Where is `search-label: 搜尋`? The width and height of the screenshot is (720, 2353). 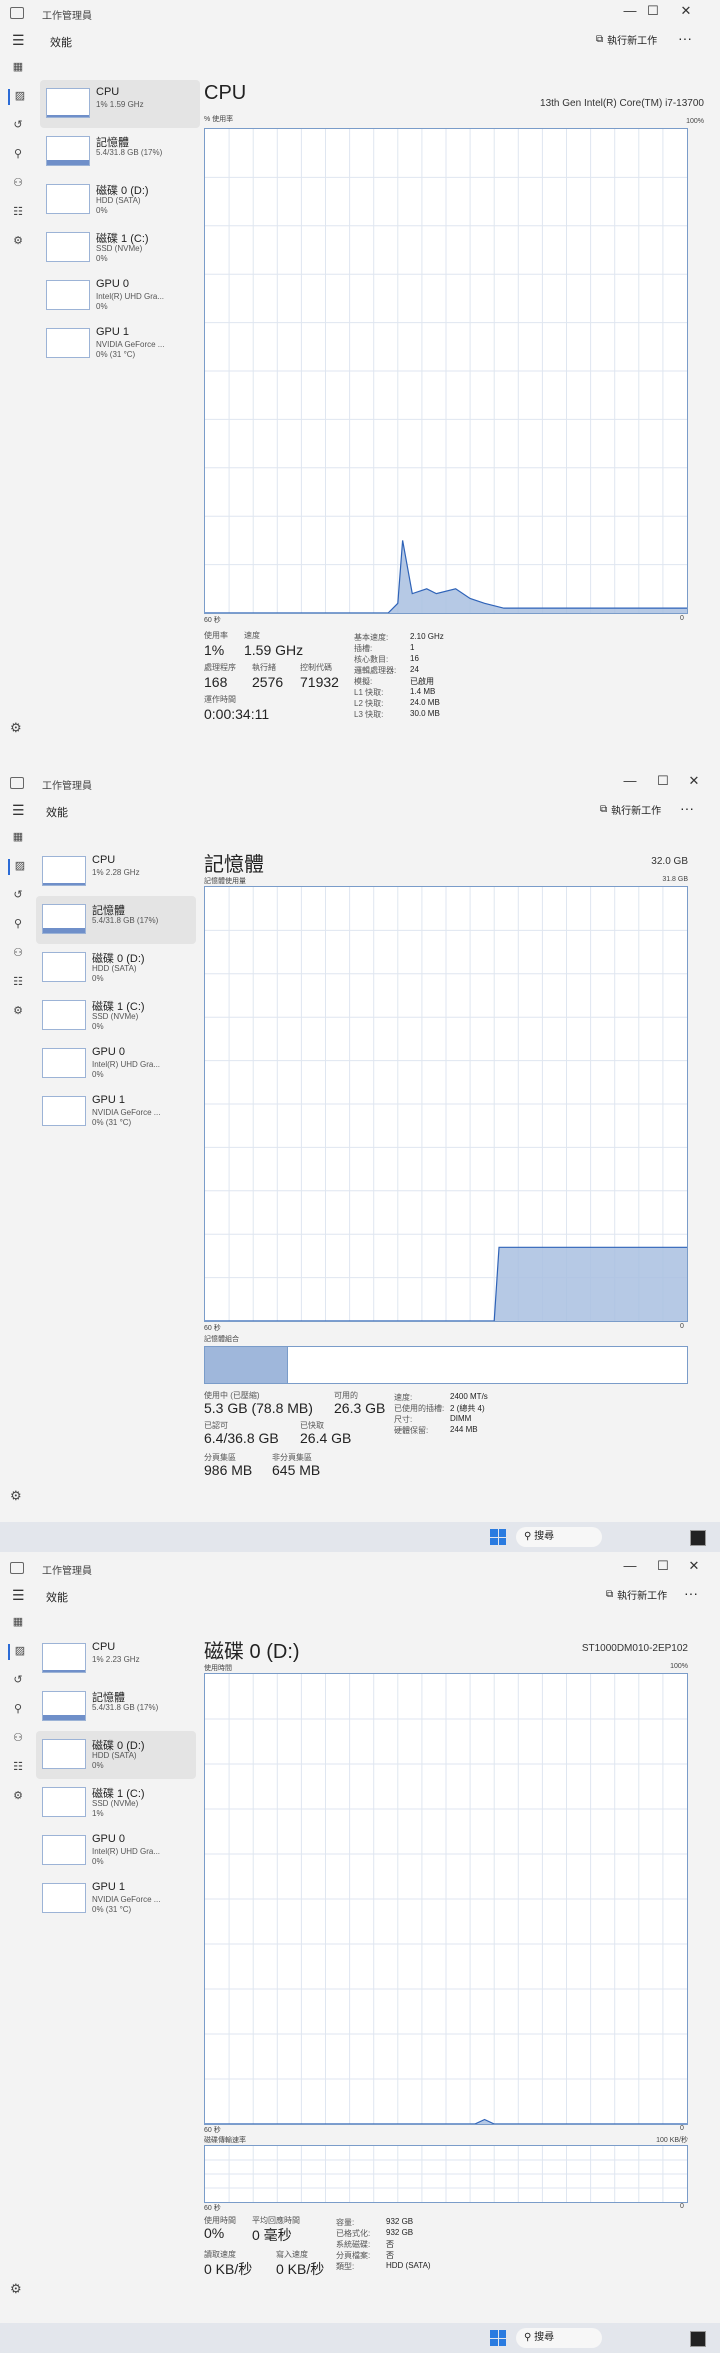
search-label: 搜尋 is located at coordinates (544, 1536).